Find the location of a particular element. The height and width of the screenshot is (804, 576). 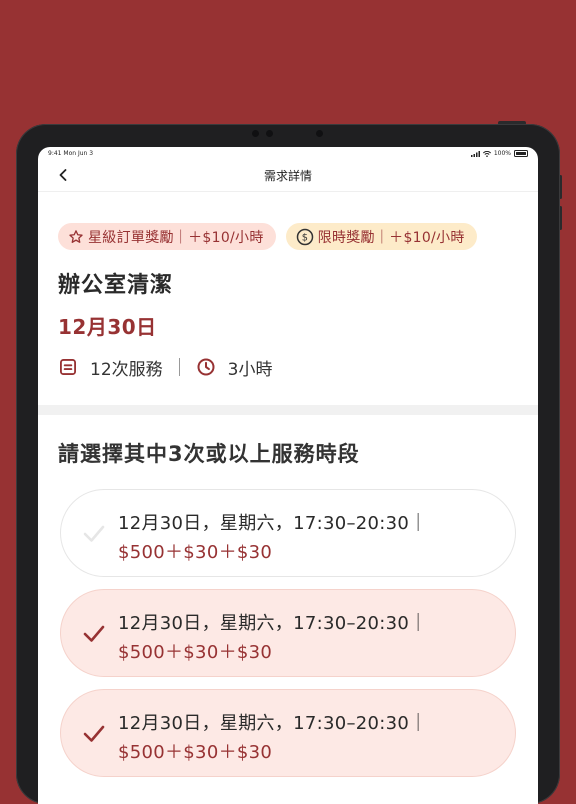

star-order-bonus-badge: 星級訂單獎勵｜＋$10/小時 is located at coordinates (167, 236).